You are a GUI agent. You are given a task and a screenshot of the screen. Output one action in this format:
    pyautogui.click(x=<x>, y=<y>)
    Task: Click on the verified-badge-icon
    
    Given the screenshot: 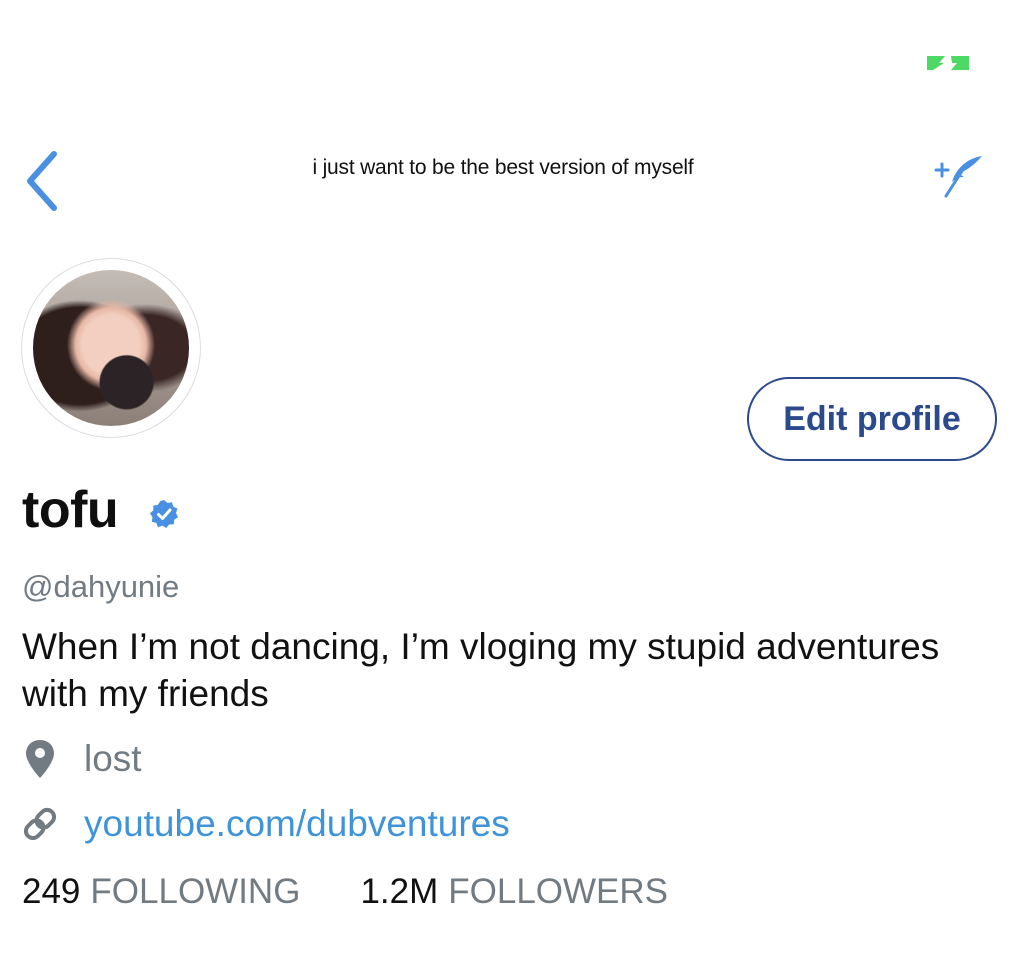 What is the action you would take?
    pyautogui.click(x=164, y=514)
    